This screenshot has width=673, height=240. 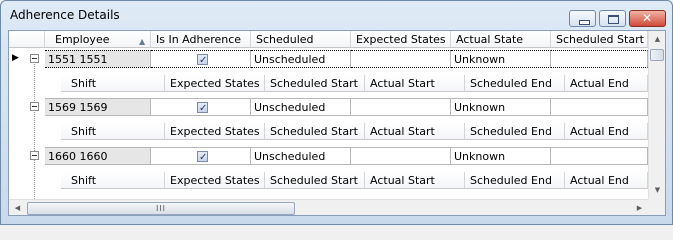 I want to click on table-row: 1569 1569 Unscheduled Unknown, so click(x=328, y=107).